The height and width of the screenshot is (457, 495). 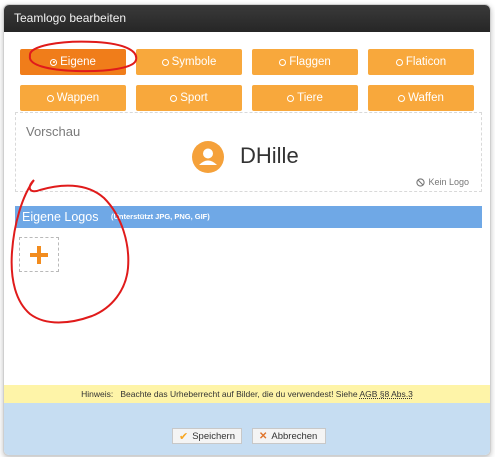 I want to click on category-flaggen-button: Flaggen, so click(x=305, y=62).